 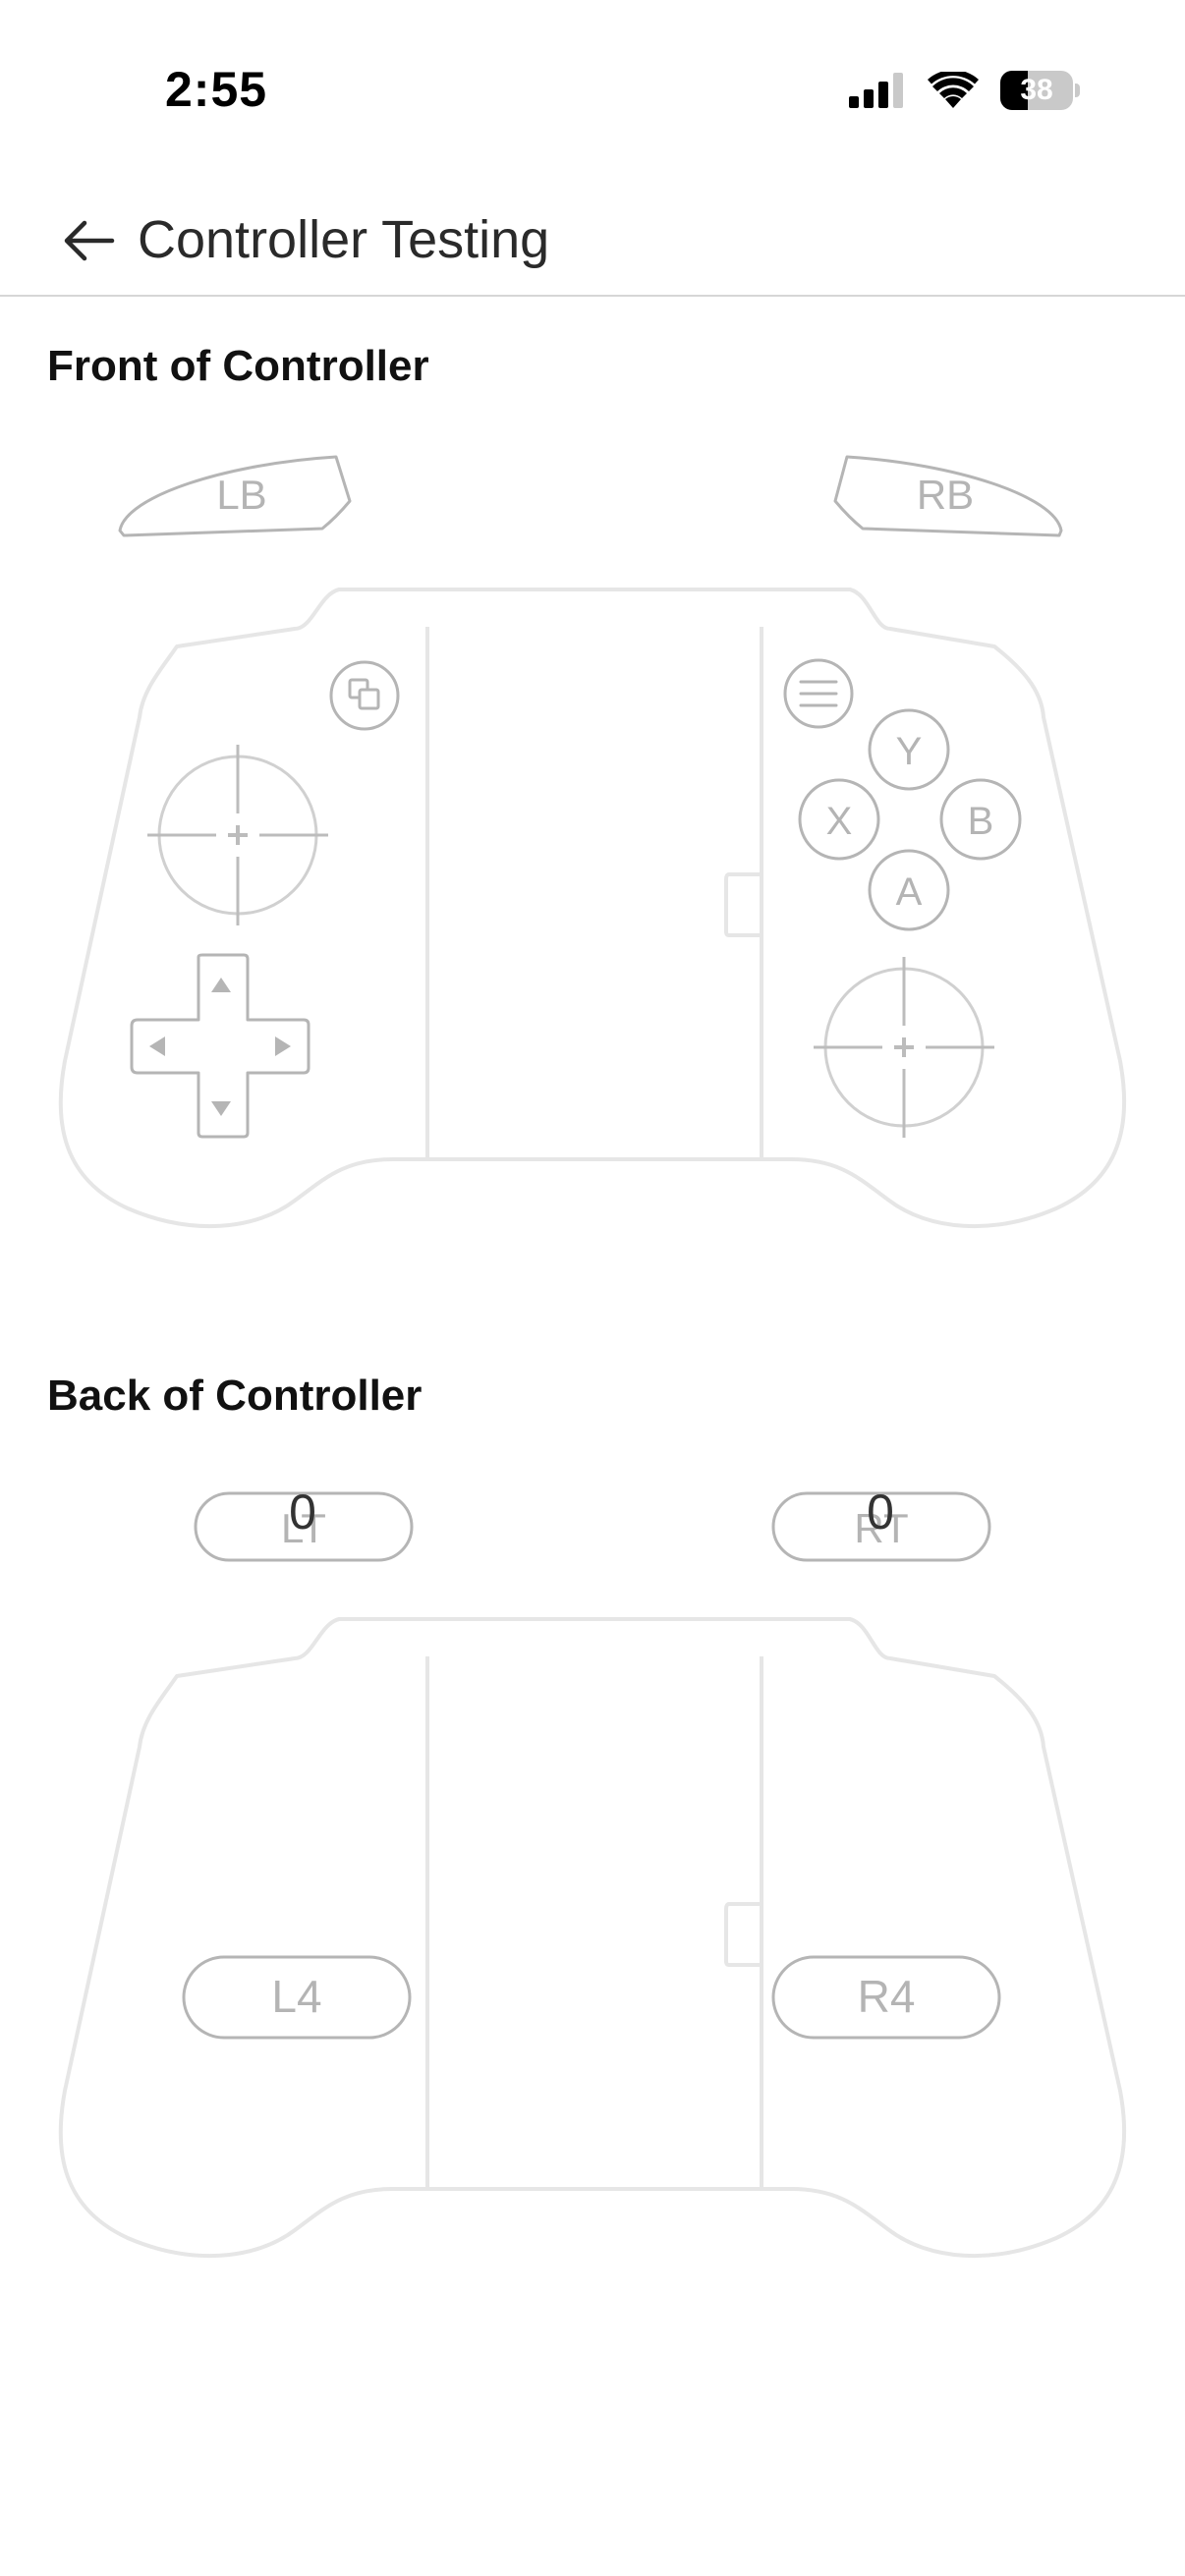 What do you see at coordinates (303, 1512) in the screenshot?
I see `lt-value: 0` at bounding box center [303, 1512].